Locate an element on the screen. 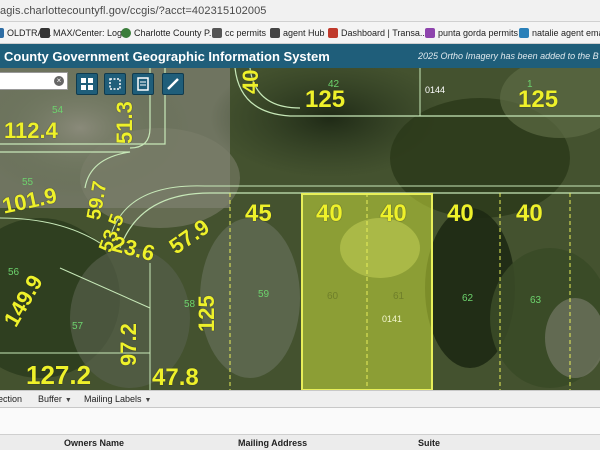  lot-number: 54 is located at coordinates (58, 110).